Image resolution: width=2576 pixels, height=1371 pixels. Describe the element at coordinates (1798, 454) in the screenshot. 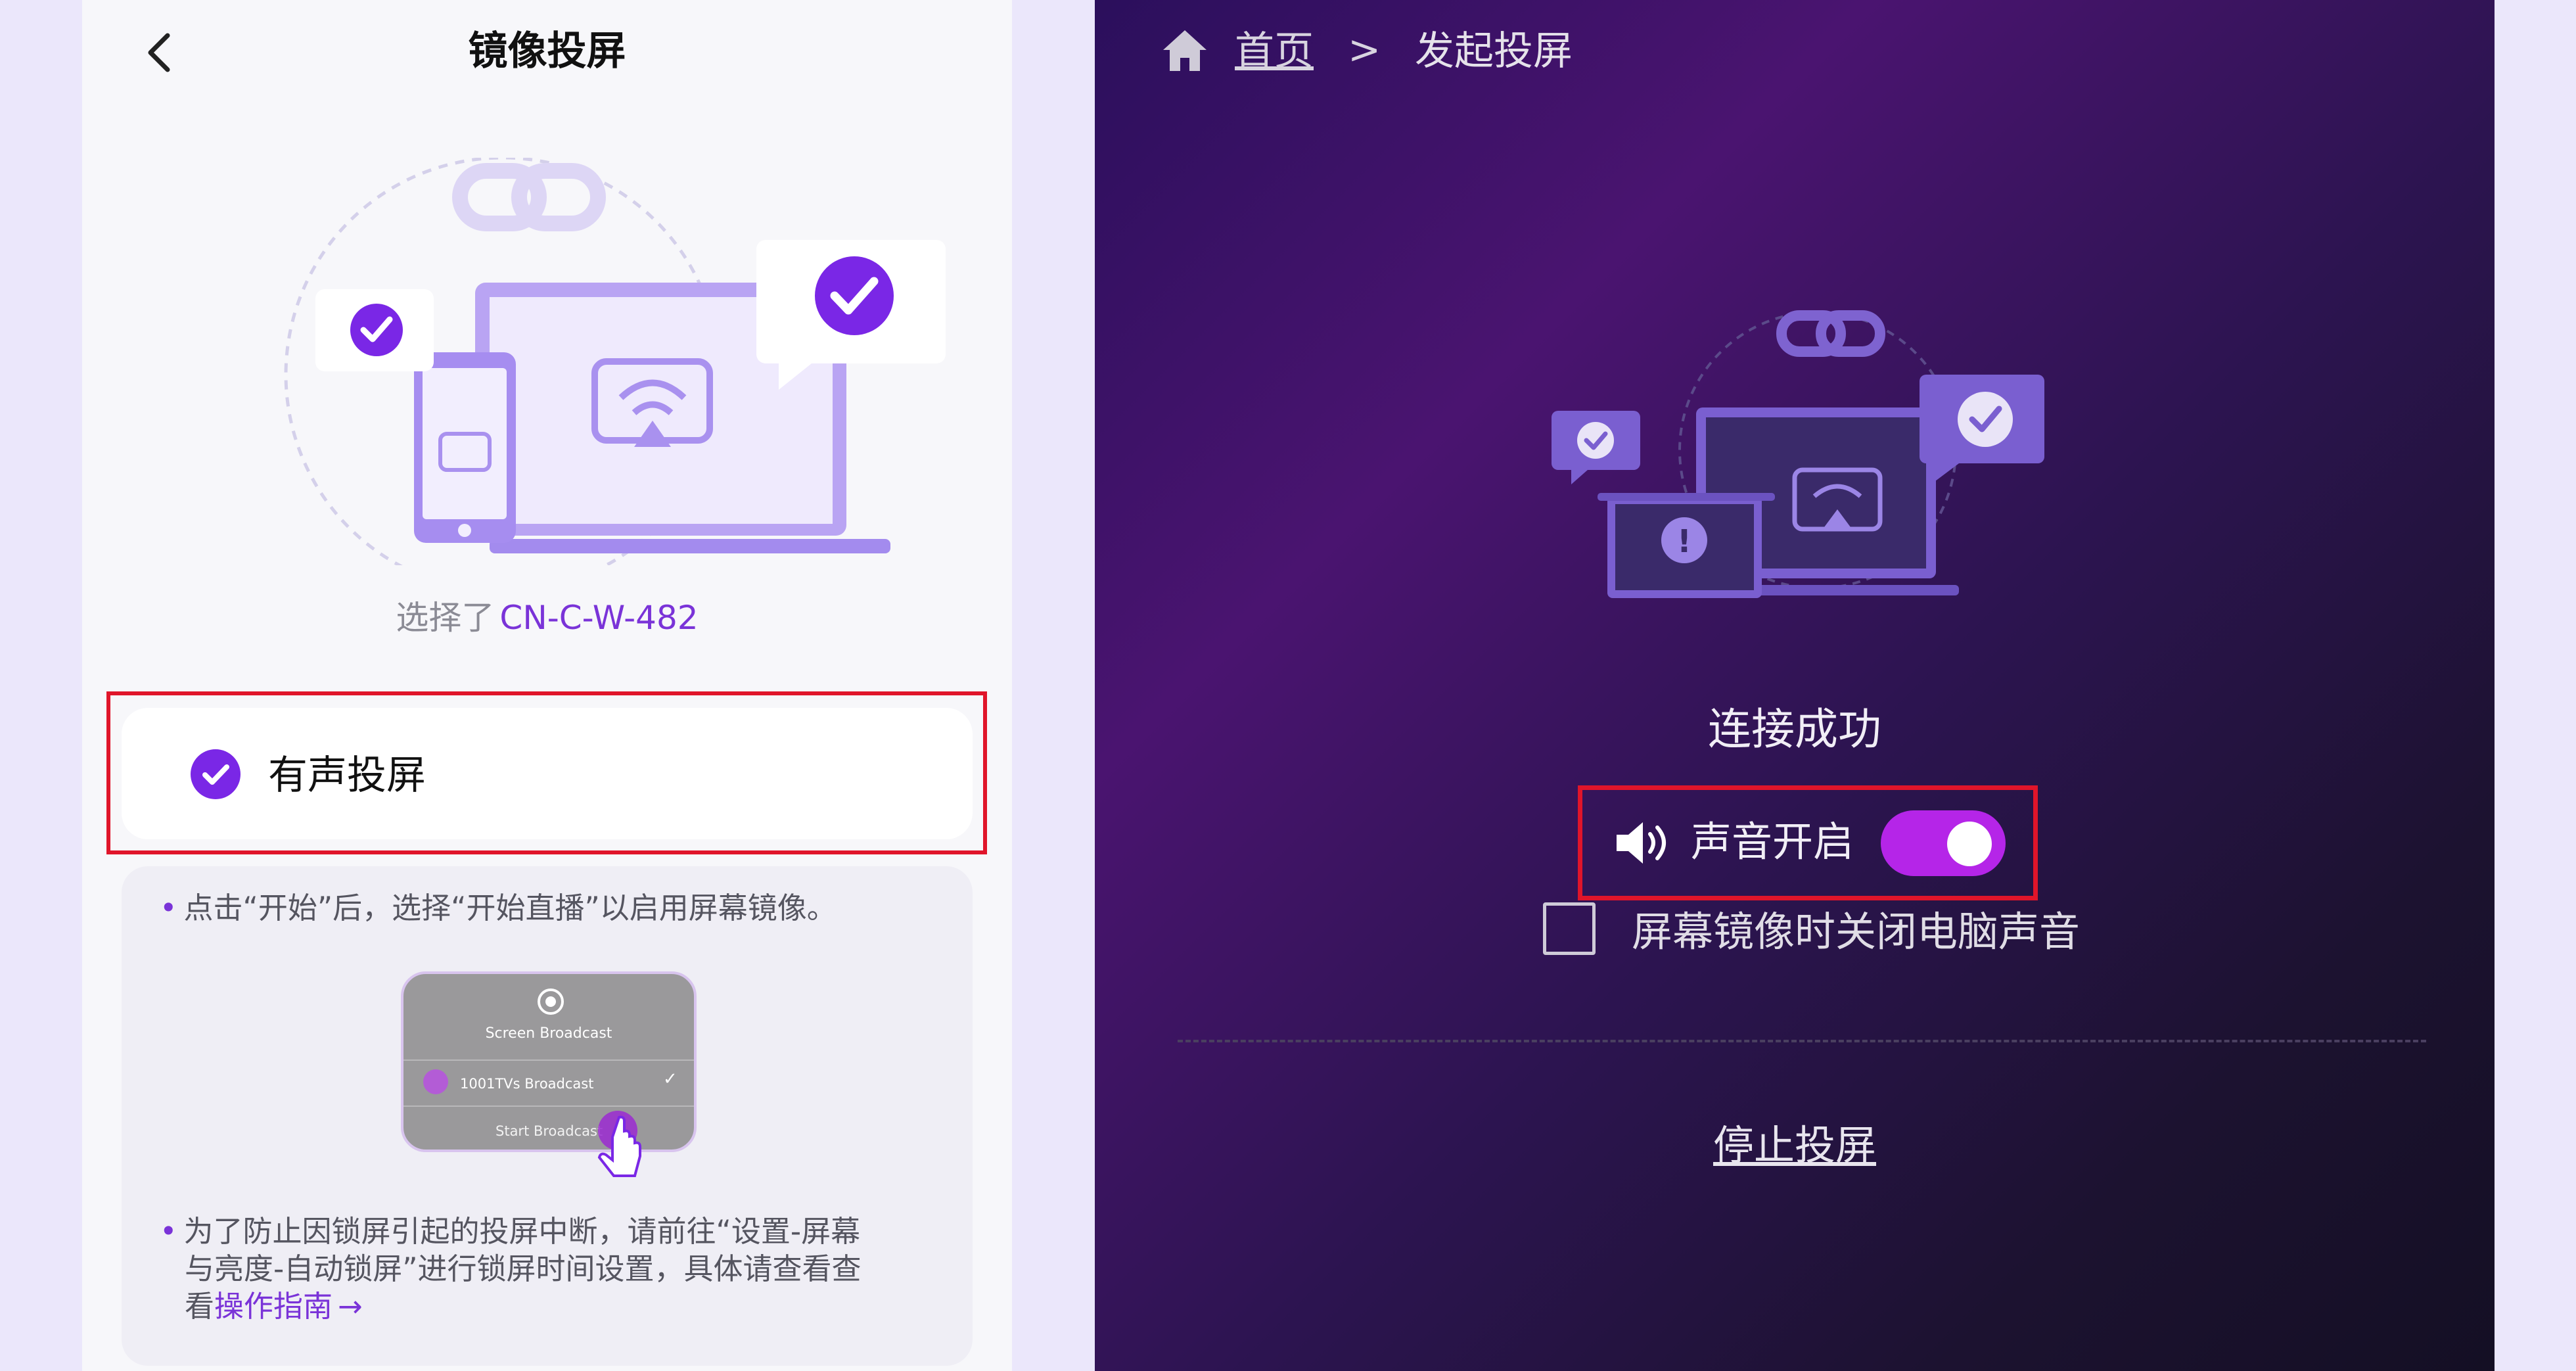

I see `connection-illustration: !` at that location.